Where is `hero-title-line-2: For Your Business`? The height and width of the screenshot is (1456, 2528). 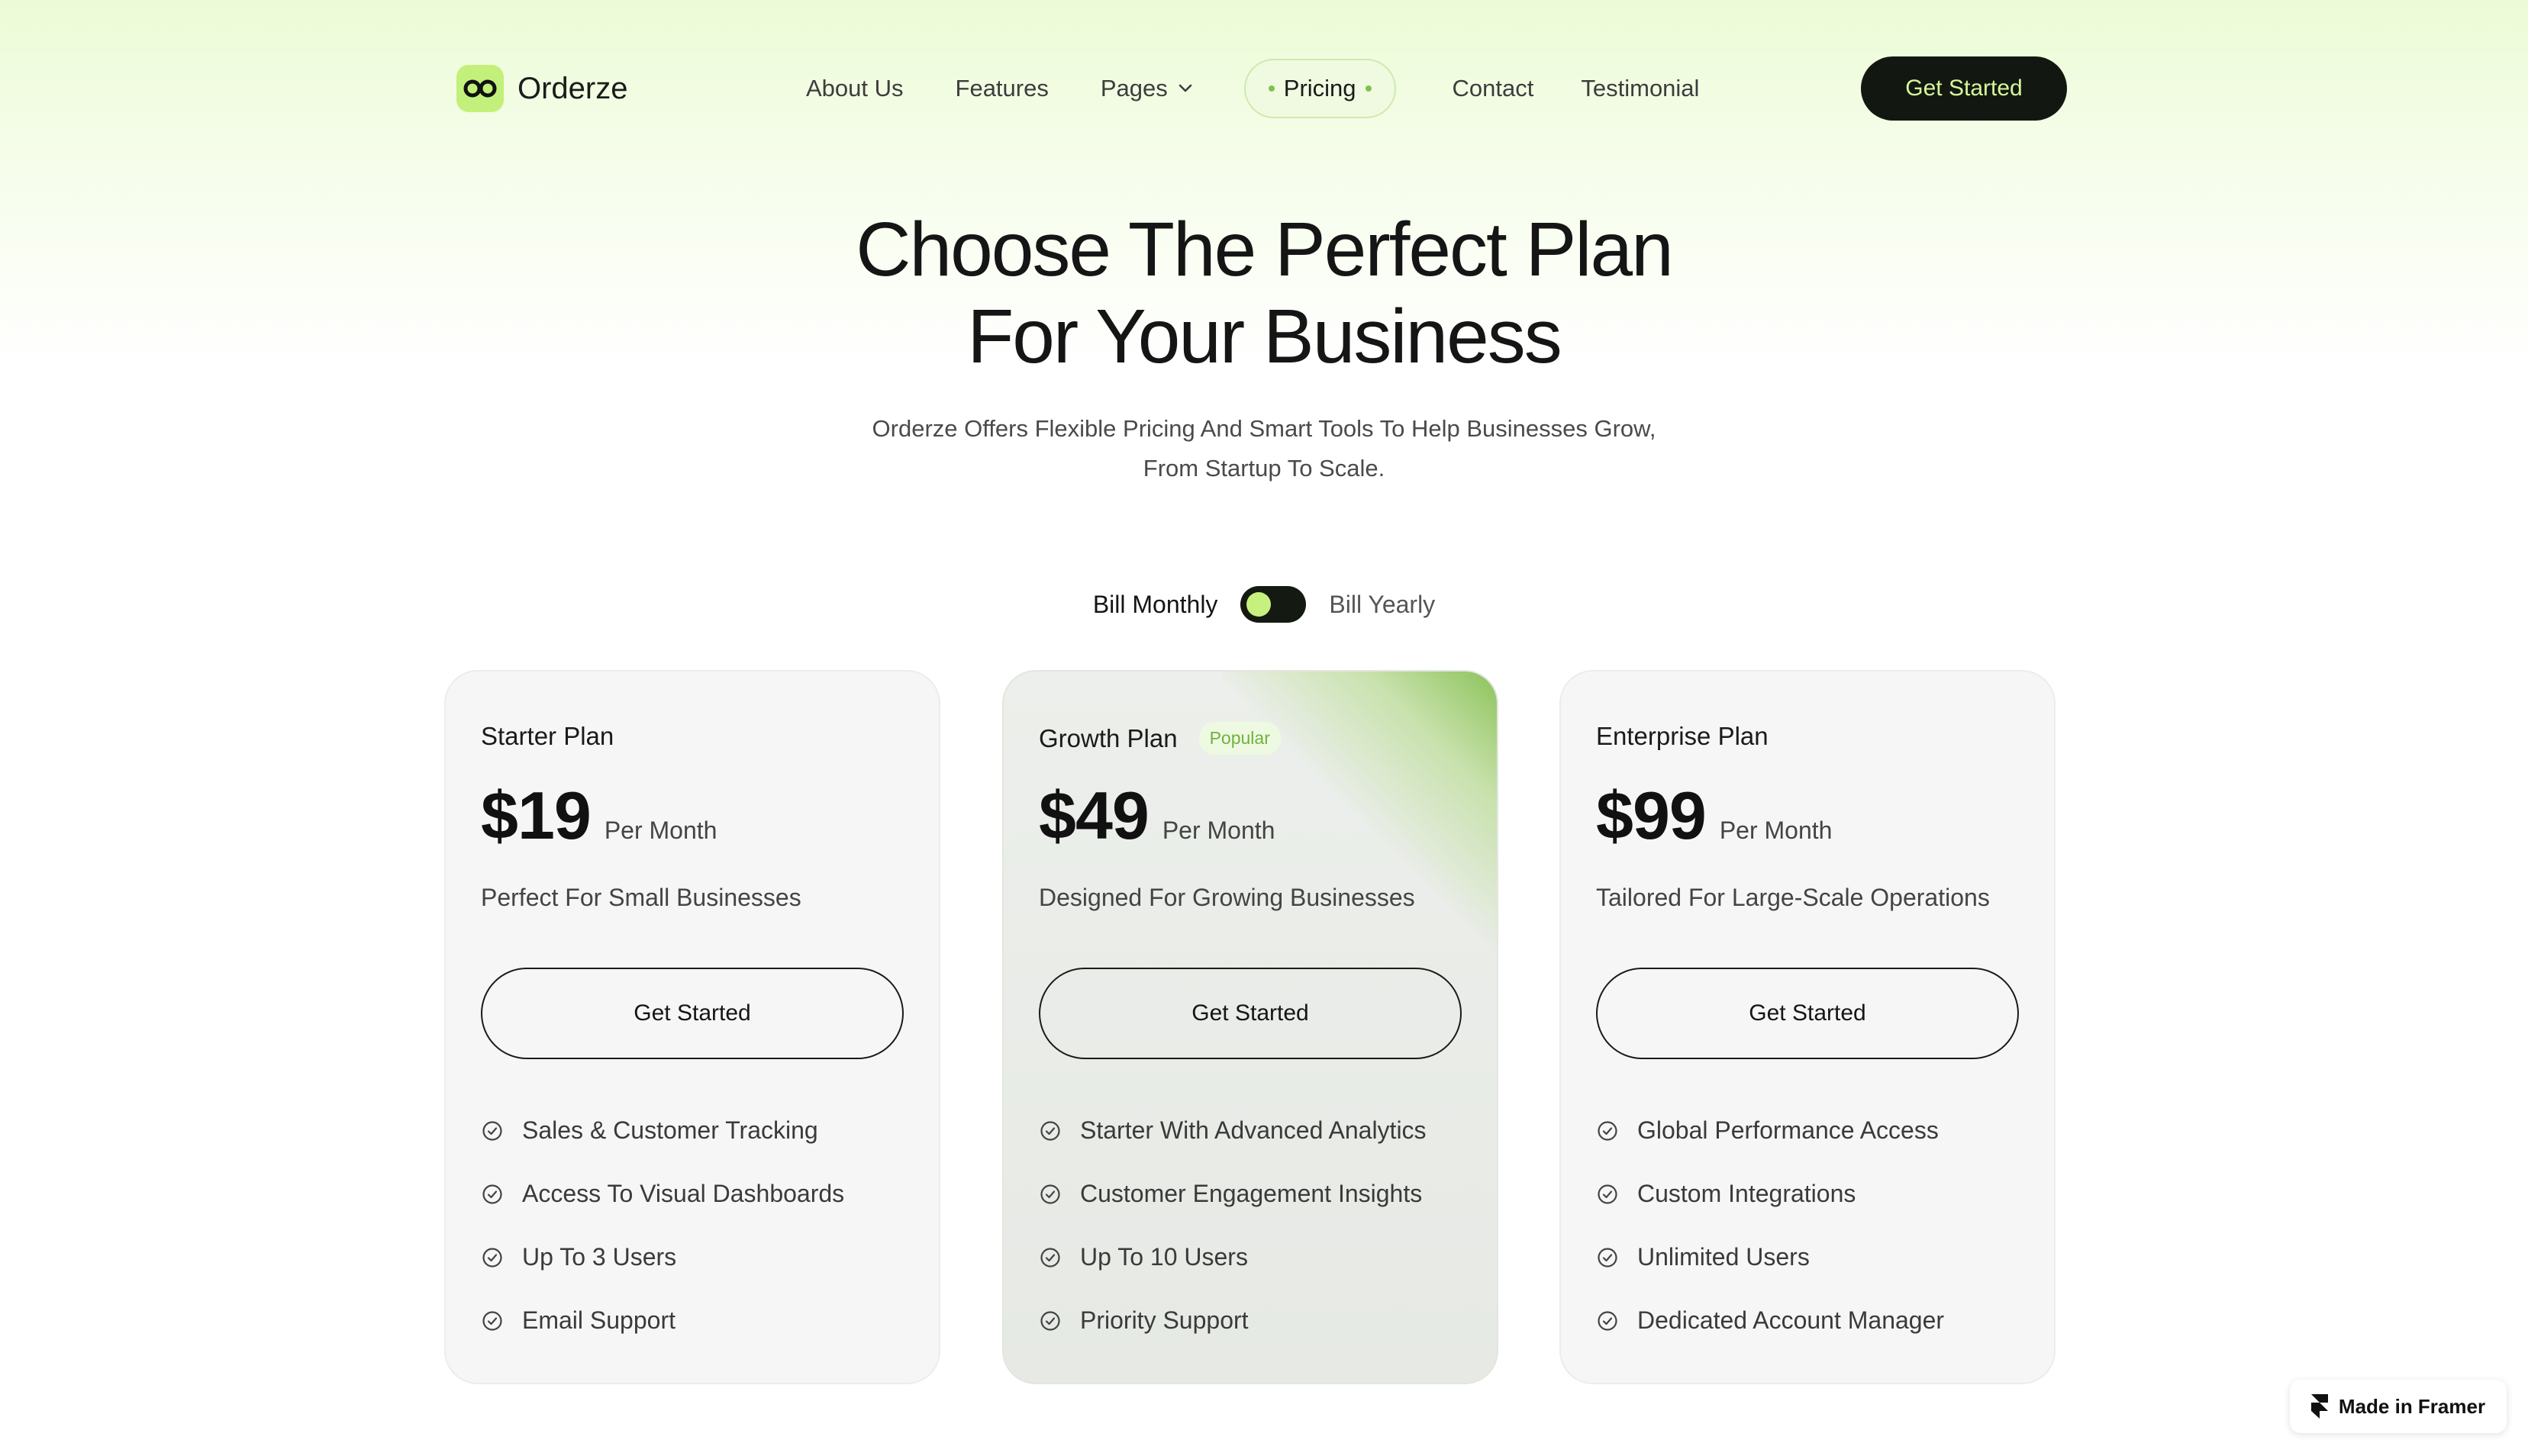 hero-title-line-2: For Your Business is located at coordinates (1264, 336).